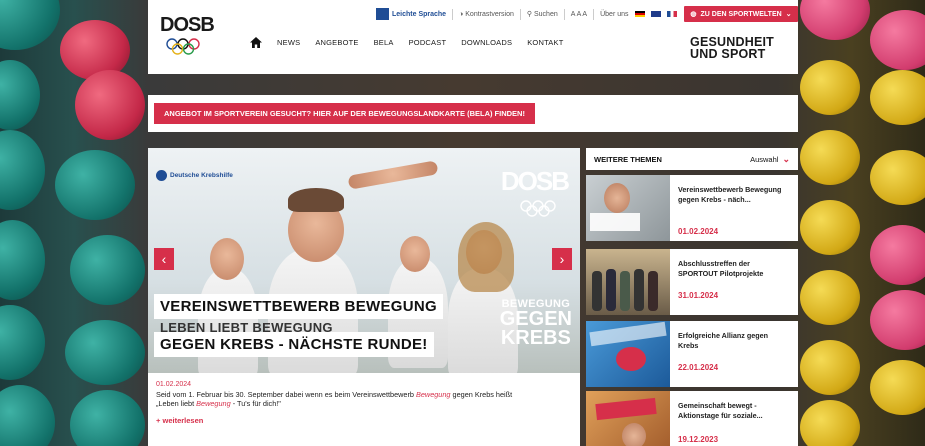 The height and width of the screenshot is (446, 925). What do you see at coordinates (535, 181) in the screenshot?
I see `dosb-hero-logo: DOSB` at bounding box center [535, 181].